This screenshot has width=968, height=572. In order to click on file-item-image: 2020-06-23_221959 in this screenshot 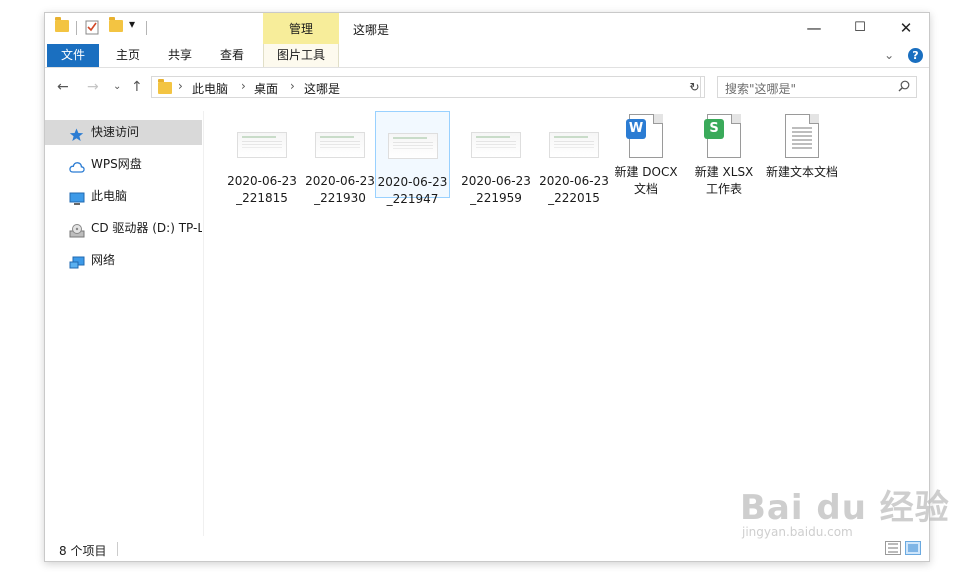, I will do `click(496, 159)`.